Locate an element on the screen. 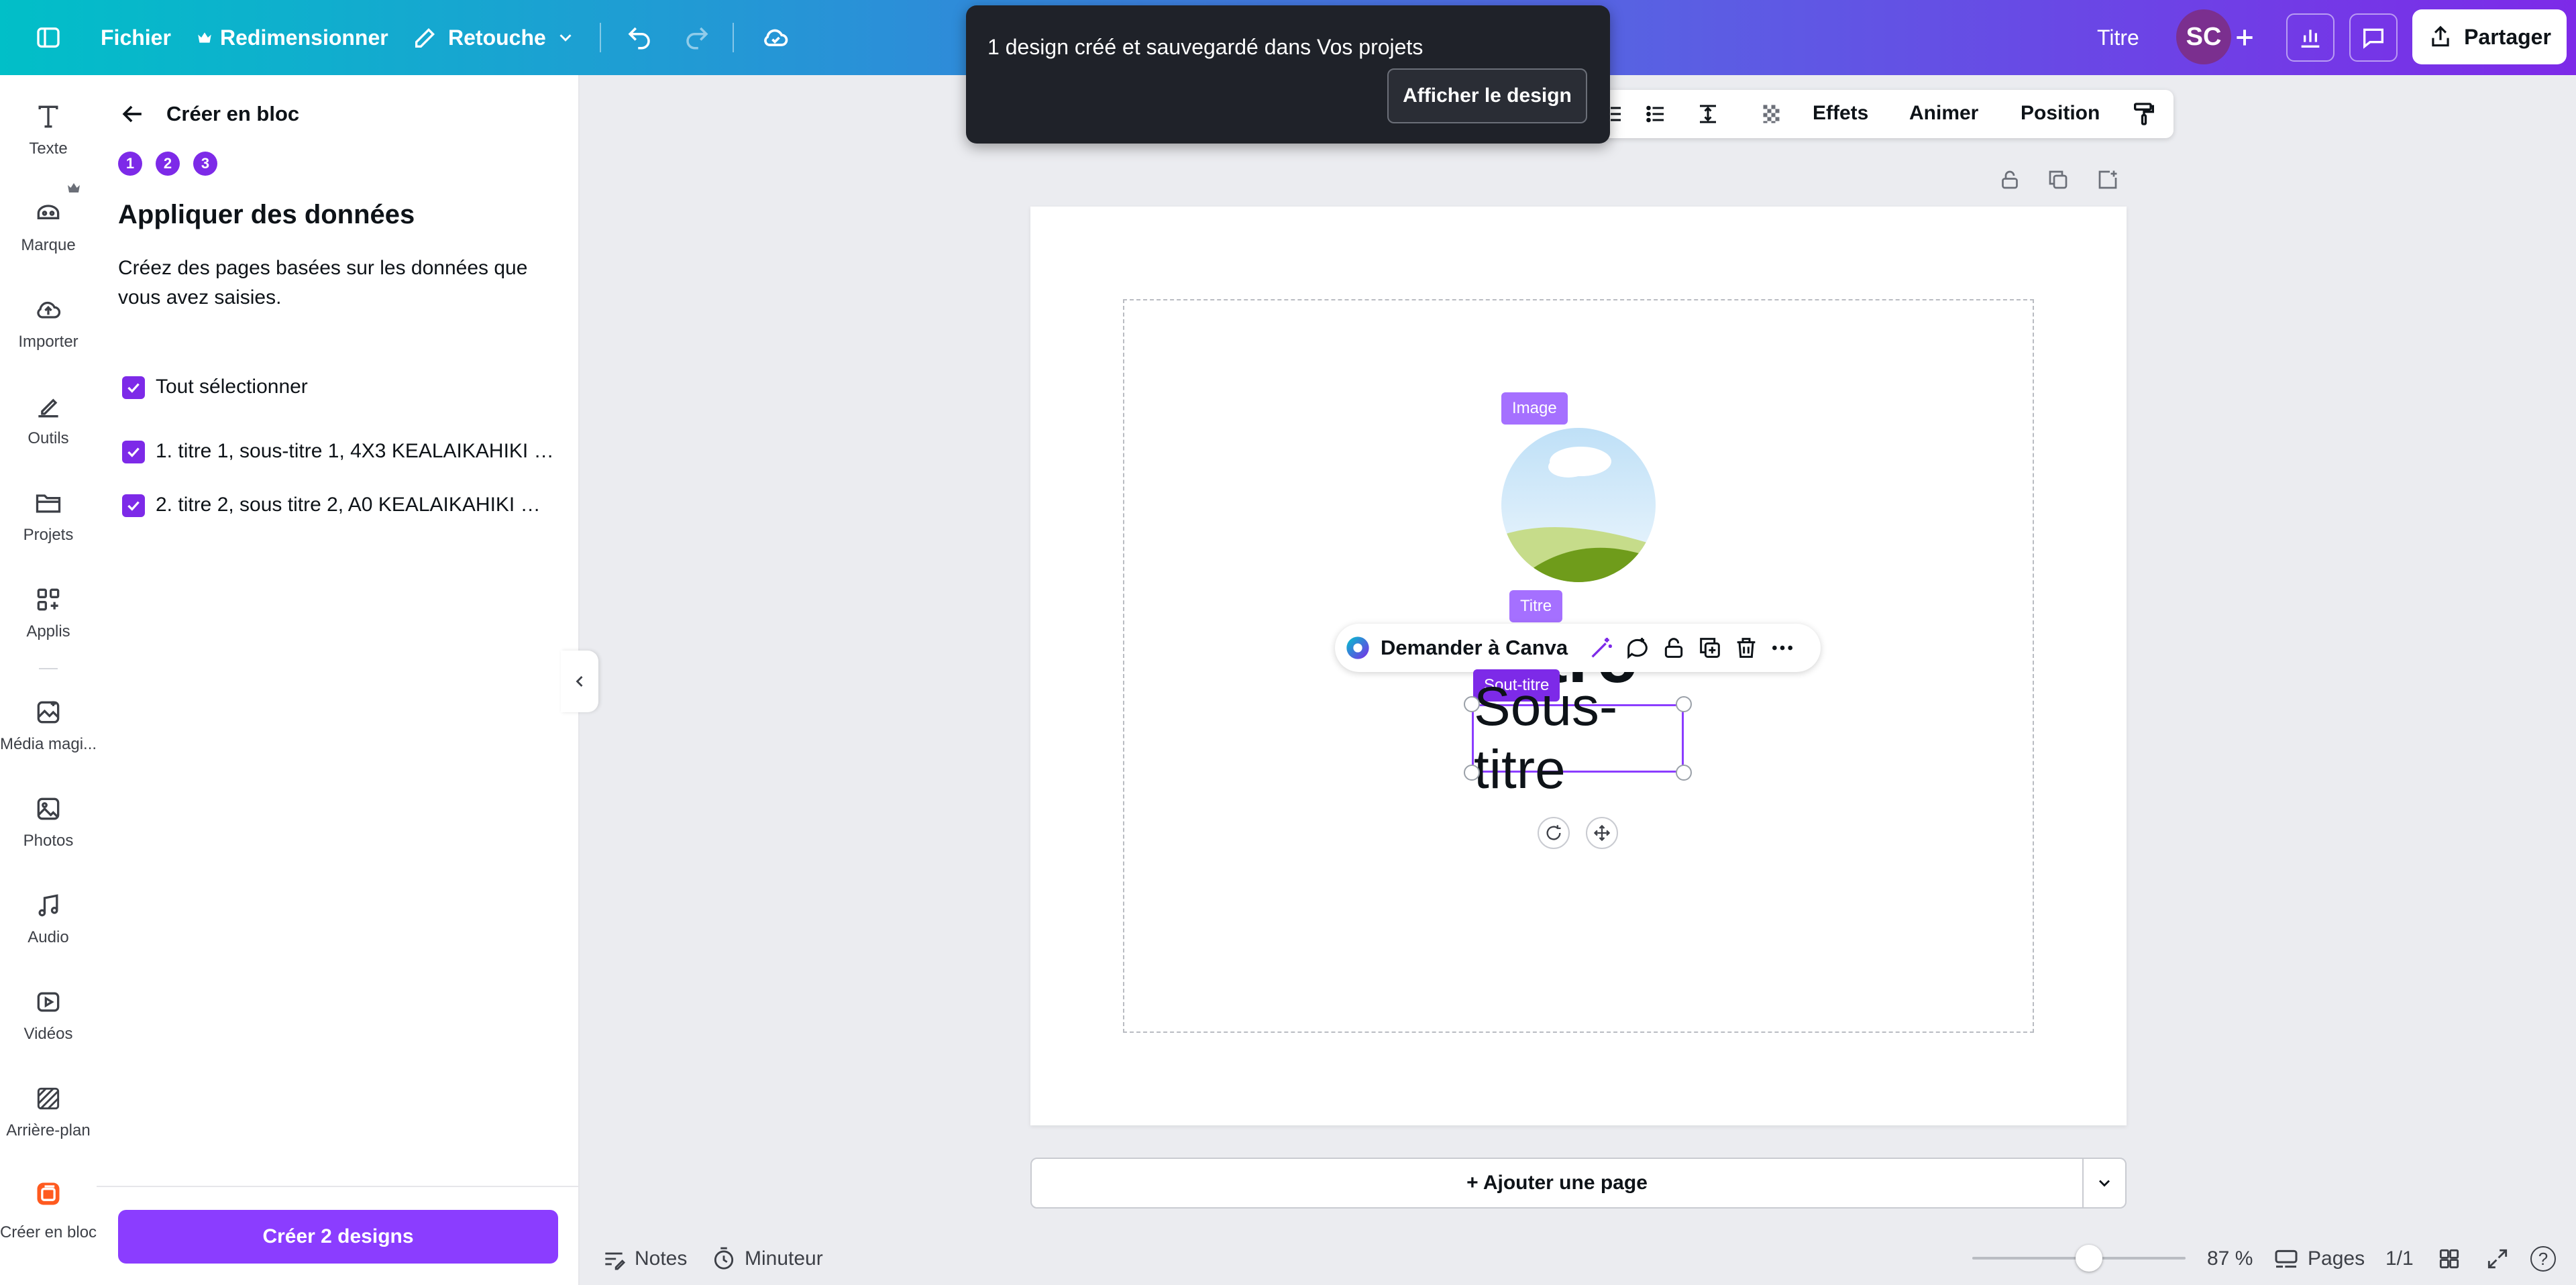 Image resolution: width=2576 pixels, height=1285 pixels. resize-button: Redimensionner is located at coordinates (292, 37).